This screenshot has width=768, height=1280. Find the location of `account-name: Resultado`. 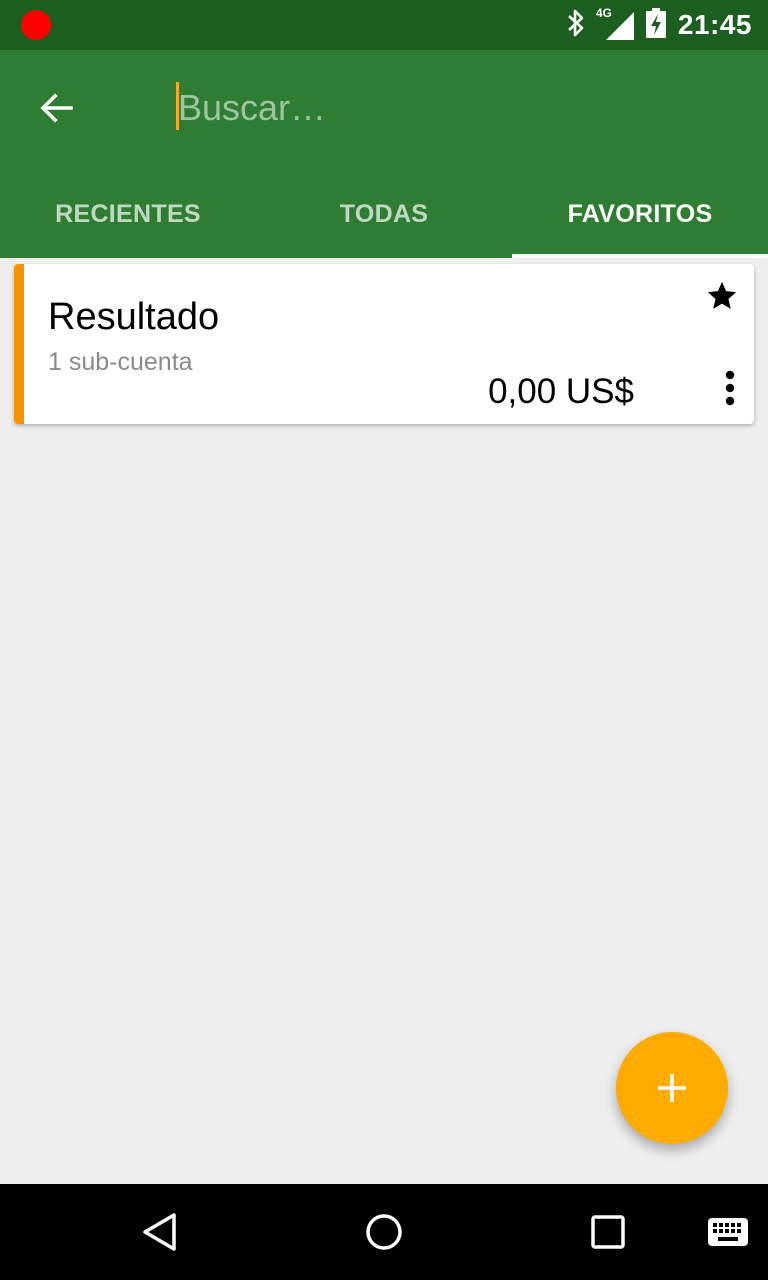

account-name: Resultado is located at coordinates (134, 317).